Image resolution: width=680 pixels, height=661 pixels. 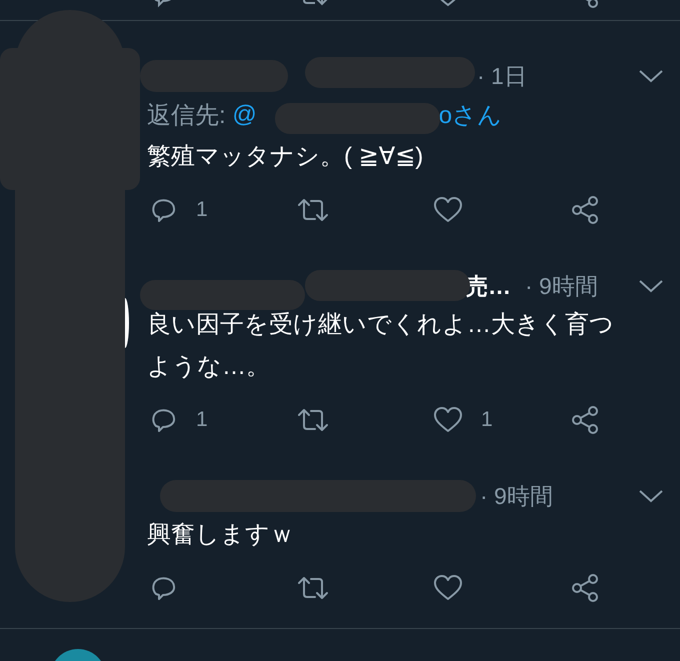 I want to click on mention-link: @, so click(x=244, y=115).